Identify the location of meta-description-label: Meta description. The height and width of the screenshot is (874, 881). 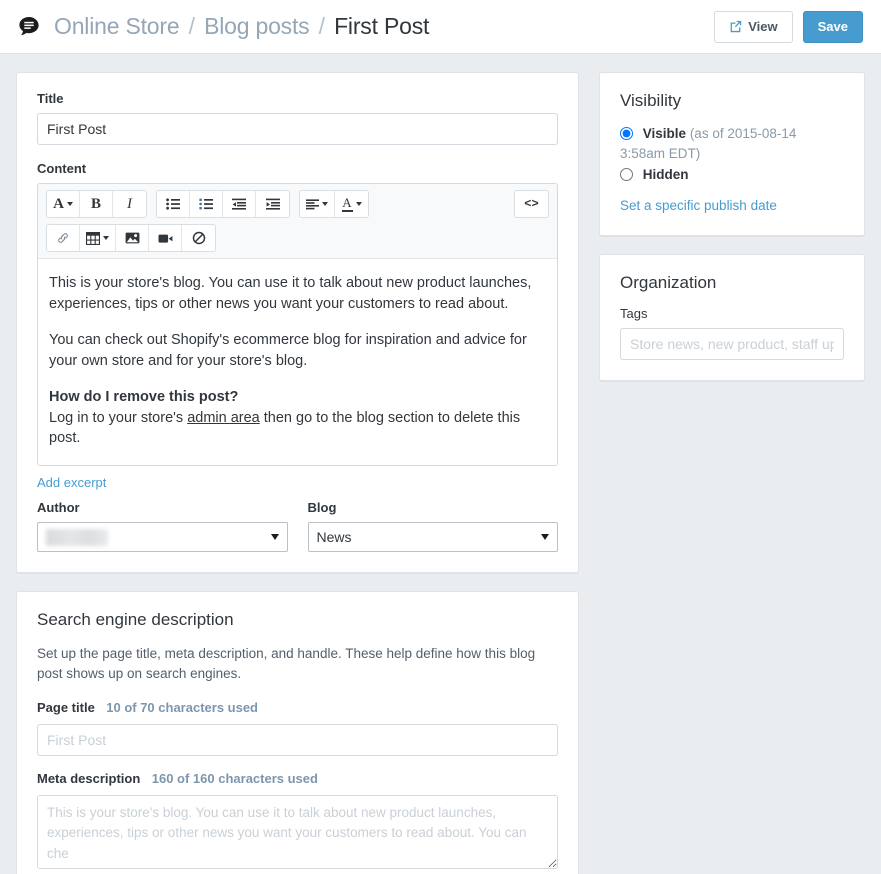
(89, 779).